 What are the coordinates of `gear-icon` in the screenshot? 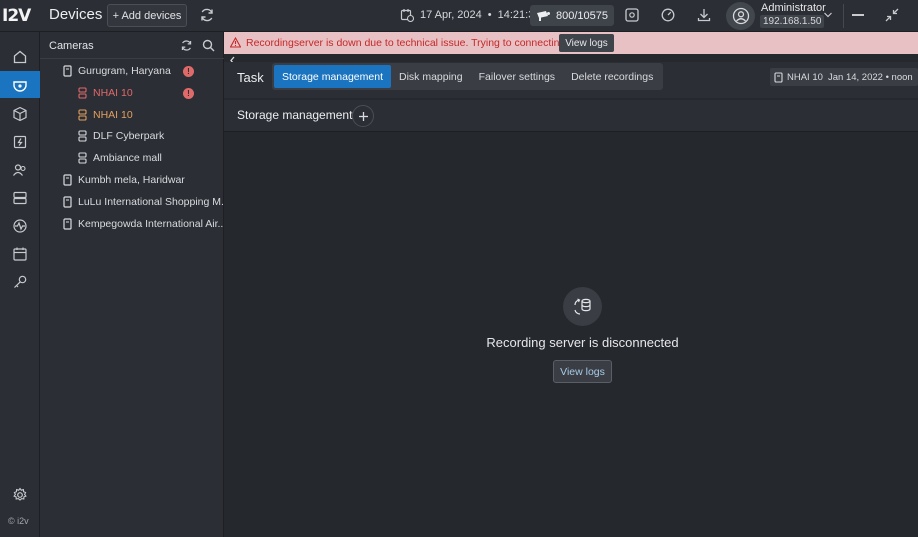 It's located at (20, 495).